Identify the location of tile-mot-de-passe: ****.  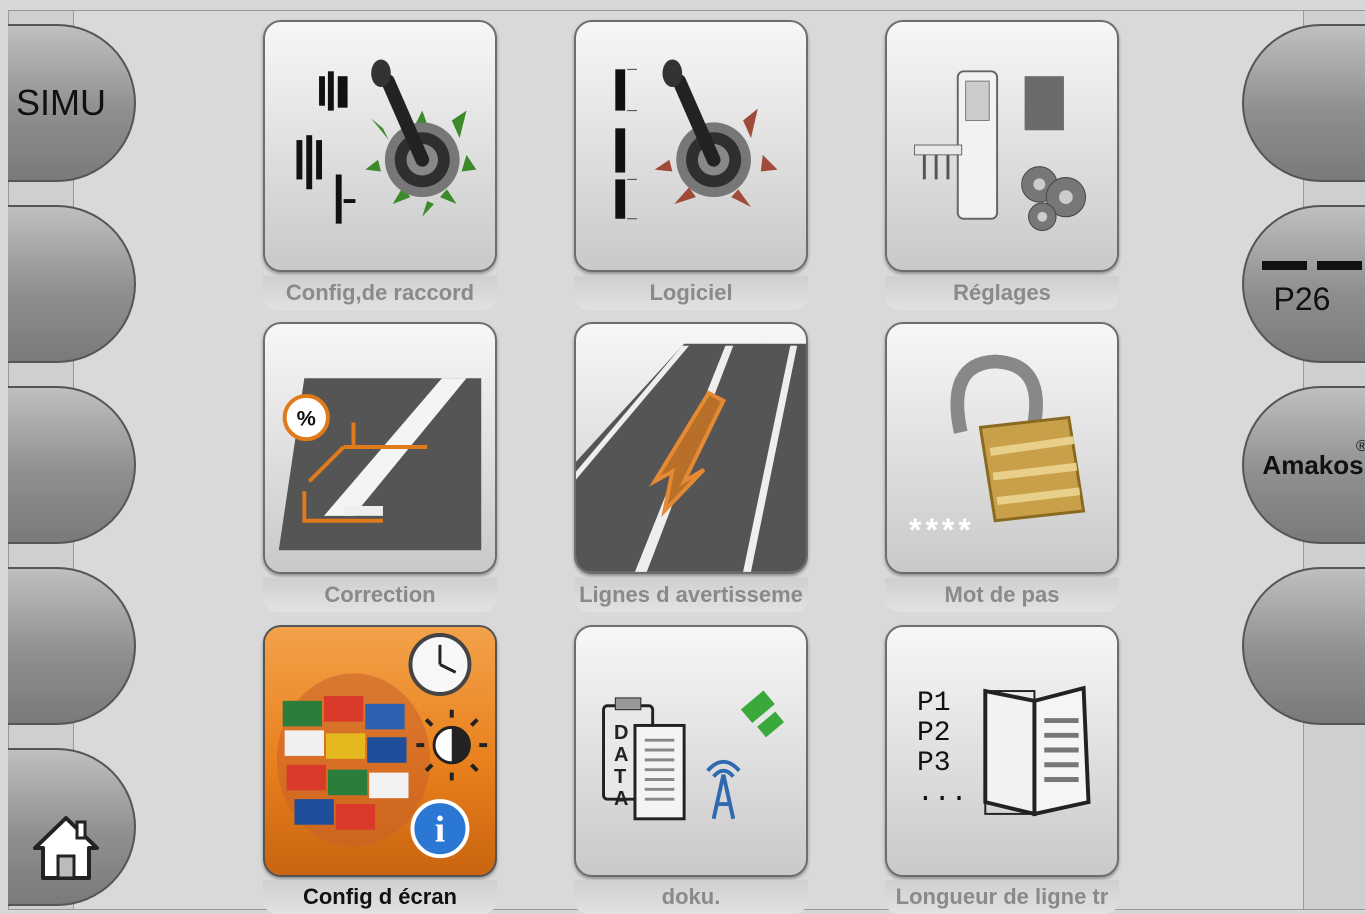
(1002, 448).